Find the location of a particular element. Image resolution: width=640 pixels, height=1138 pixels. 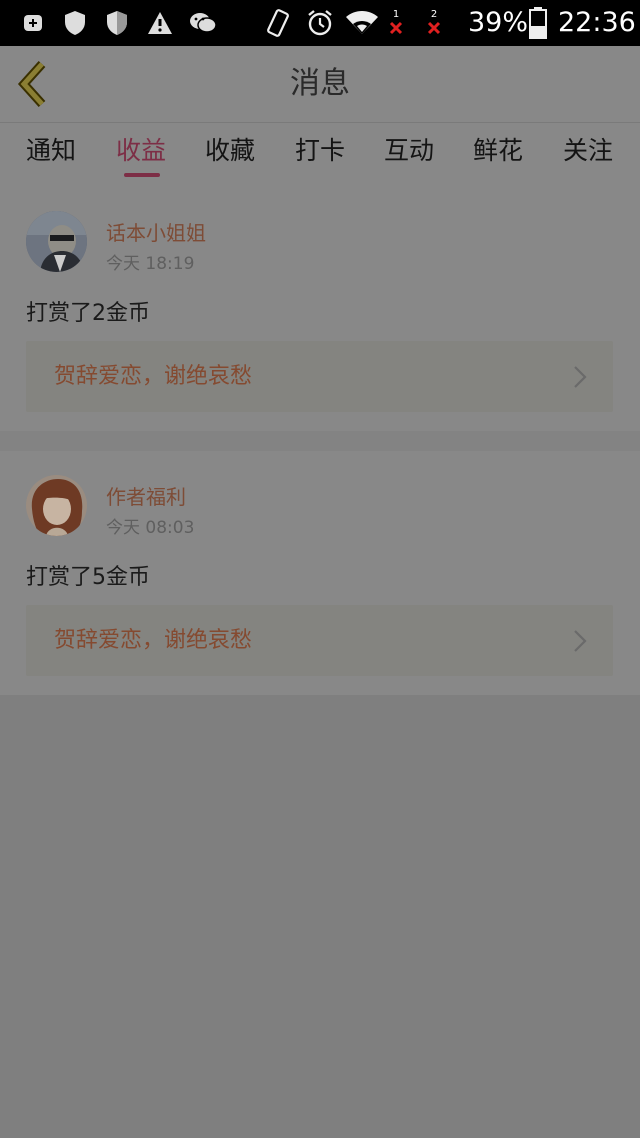

app-plus-icon is located at coordinates (33, 23).